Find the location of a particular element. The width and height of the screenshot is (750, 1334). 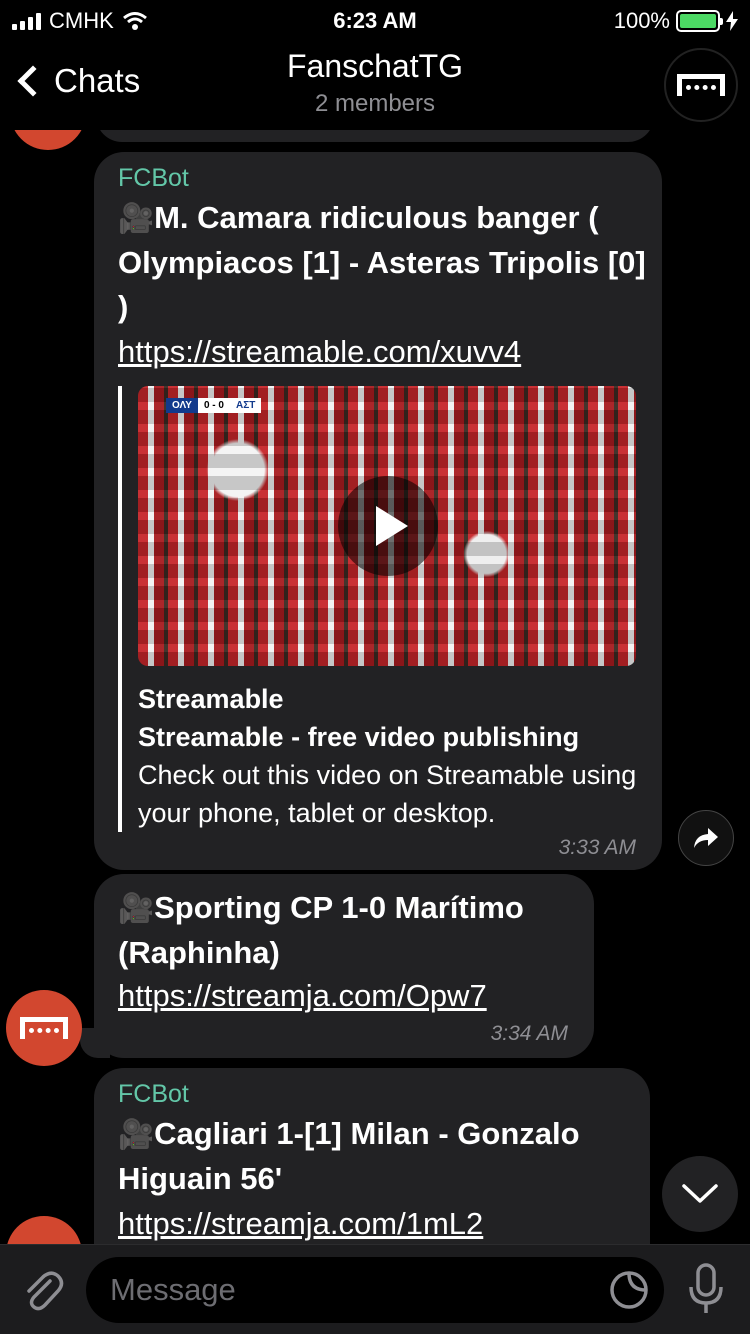

message-time: 3:33 AM is located at coordinates (597, 847).